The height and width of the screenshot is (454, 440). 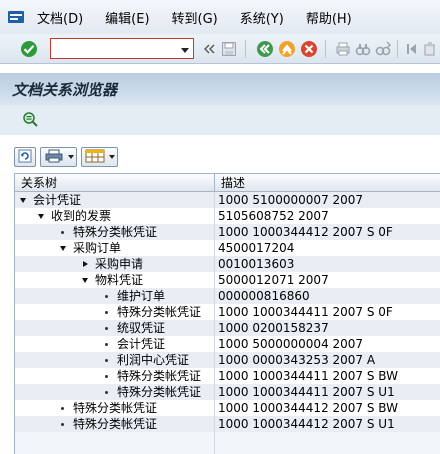 I want to click on double-left-arrow-icon, so click(x=209, y=49).